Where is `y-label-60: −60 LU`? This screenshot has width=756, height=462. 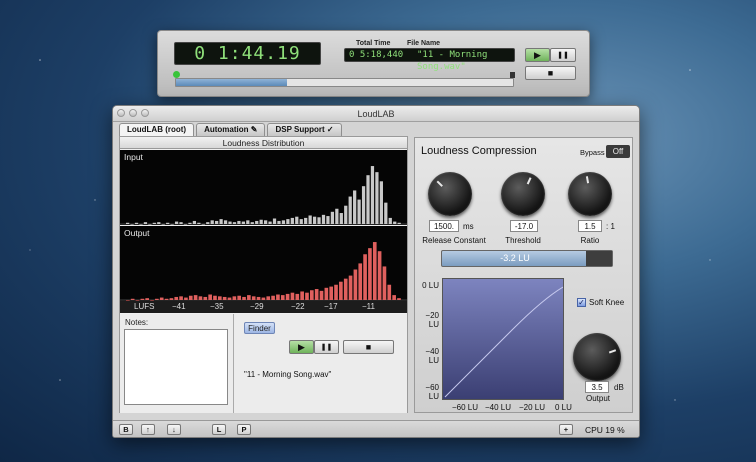
y-label-60: −60 LU is located at coordinates (432, 392).